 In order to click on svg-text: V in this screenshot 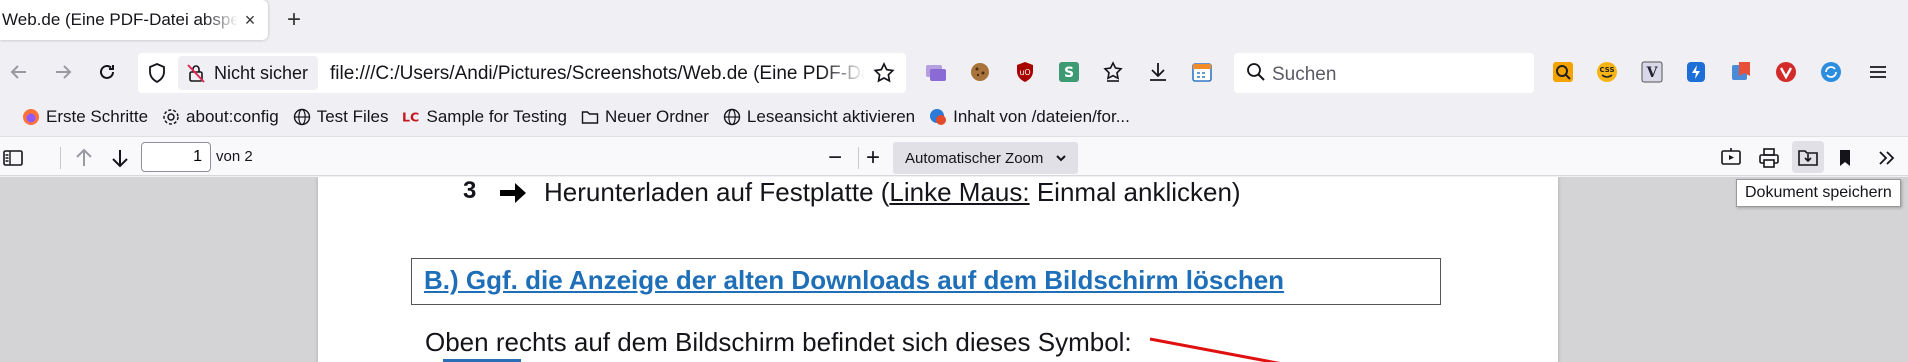, I will do `click(1652, 73)`.